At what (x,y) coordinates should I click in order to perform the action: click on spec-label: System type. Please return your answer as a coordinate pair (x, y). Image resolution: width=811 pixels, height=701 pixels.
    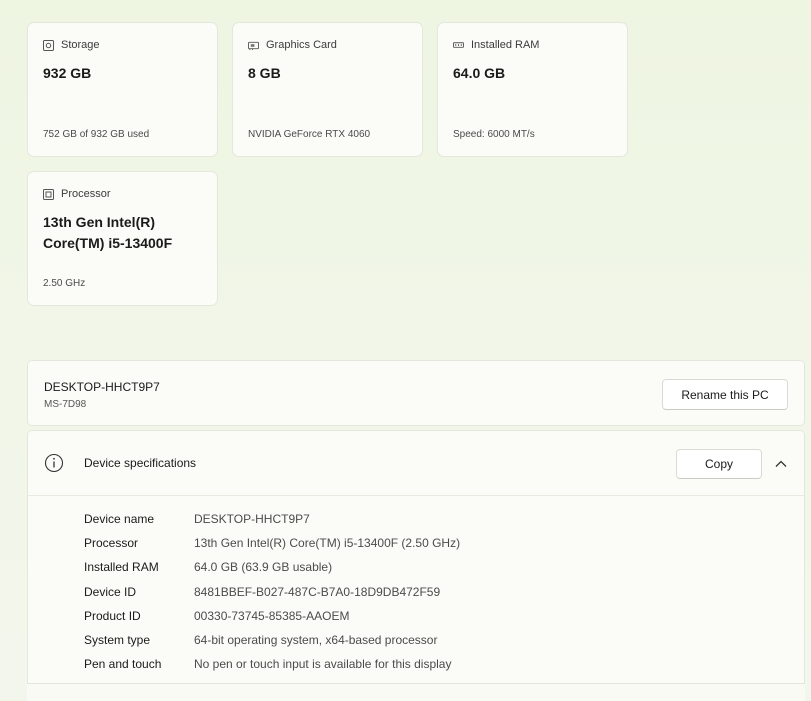
    Looking at the image, I should click on (117, 640).